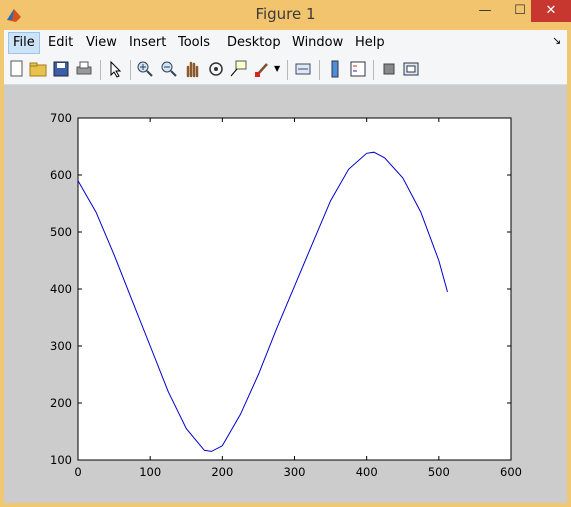  What do you see at coordinates (485, 11) in the screenshot?
I see `minimize-button: —` at bounding box center [485, 11].